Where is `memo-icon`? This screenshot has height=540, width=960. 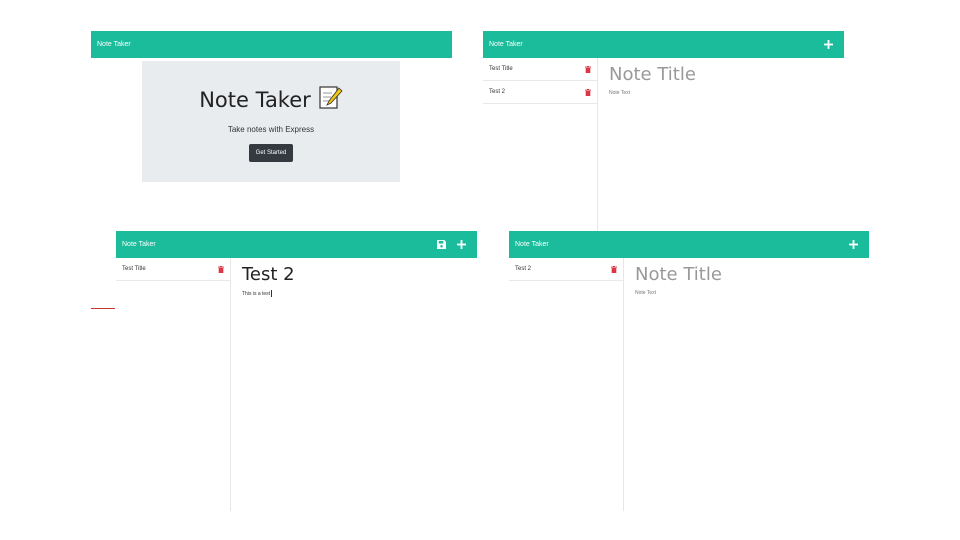 memo-icon is located at coordinates (330, 99).